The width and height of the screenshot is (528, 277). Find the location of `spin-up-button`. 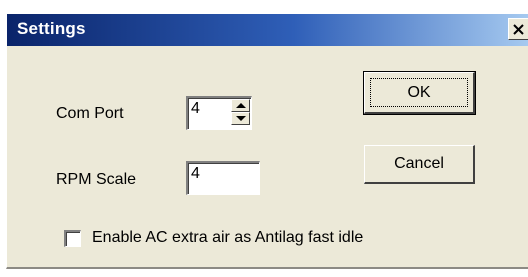

spin-up-button is located at coordinates (240, 105).